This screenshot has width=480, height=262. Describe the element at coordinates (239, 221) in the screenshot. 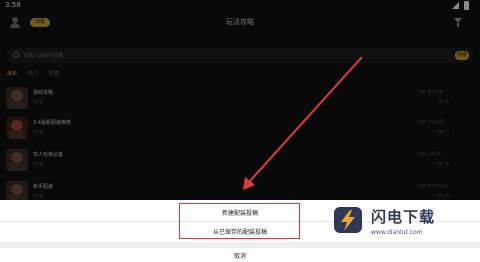

I see `annotation-highlight-box` at that location.